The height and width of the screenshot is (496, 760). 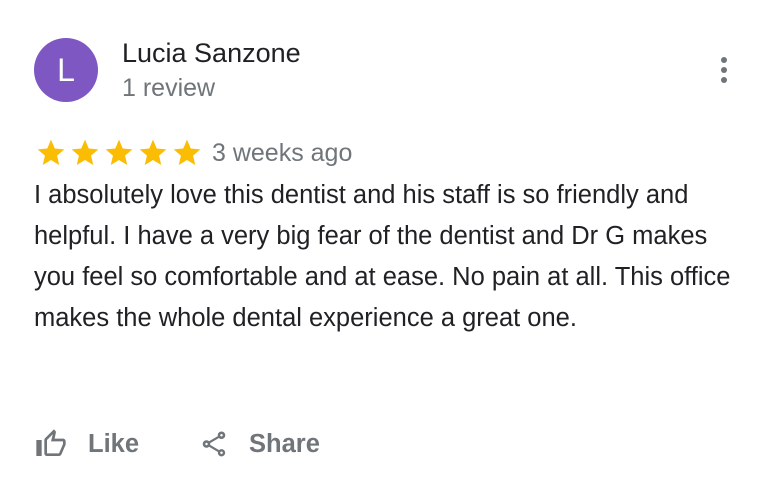 I want to click on reviewer-name: Lucia Sanzone, so click(x=211, y=53).